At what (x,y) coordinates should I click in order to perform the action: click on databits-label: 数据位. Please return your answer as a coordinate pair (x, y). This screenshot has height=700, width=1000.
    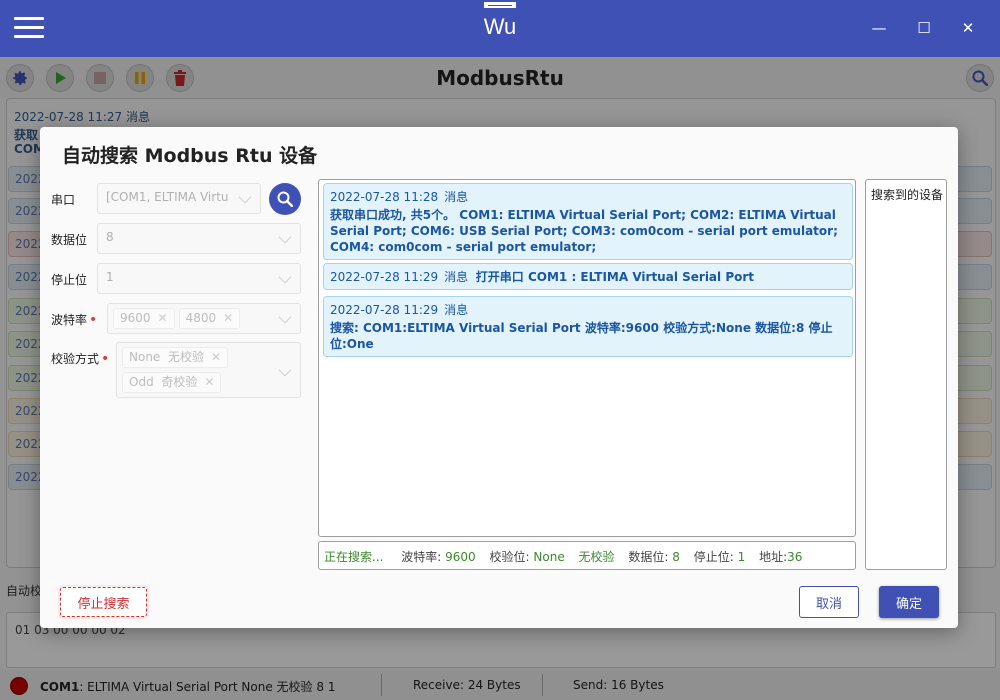
    Looking at the image, I should click on (69, 240).